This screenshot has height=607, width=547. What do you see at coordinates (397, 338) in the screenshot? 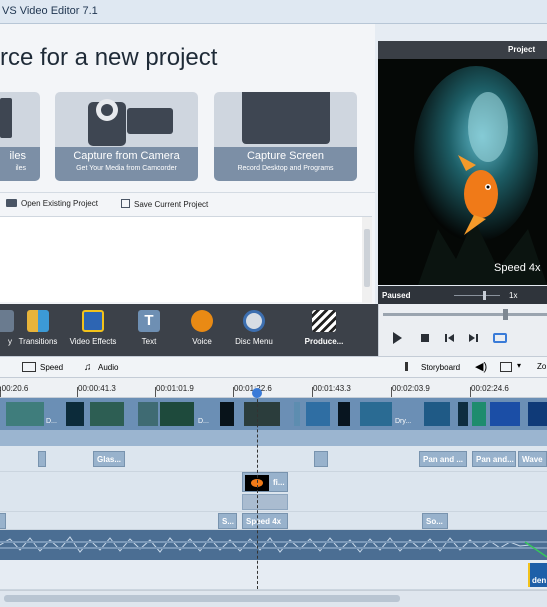
I see `play-icon` at bounding box center [397, 338].